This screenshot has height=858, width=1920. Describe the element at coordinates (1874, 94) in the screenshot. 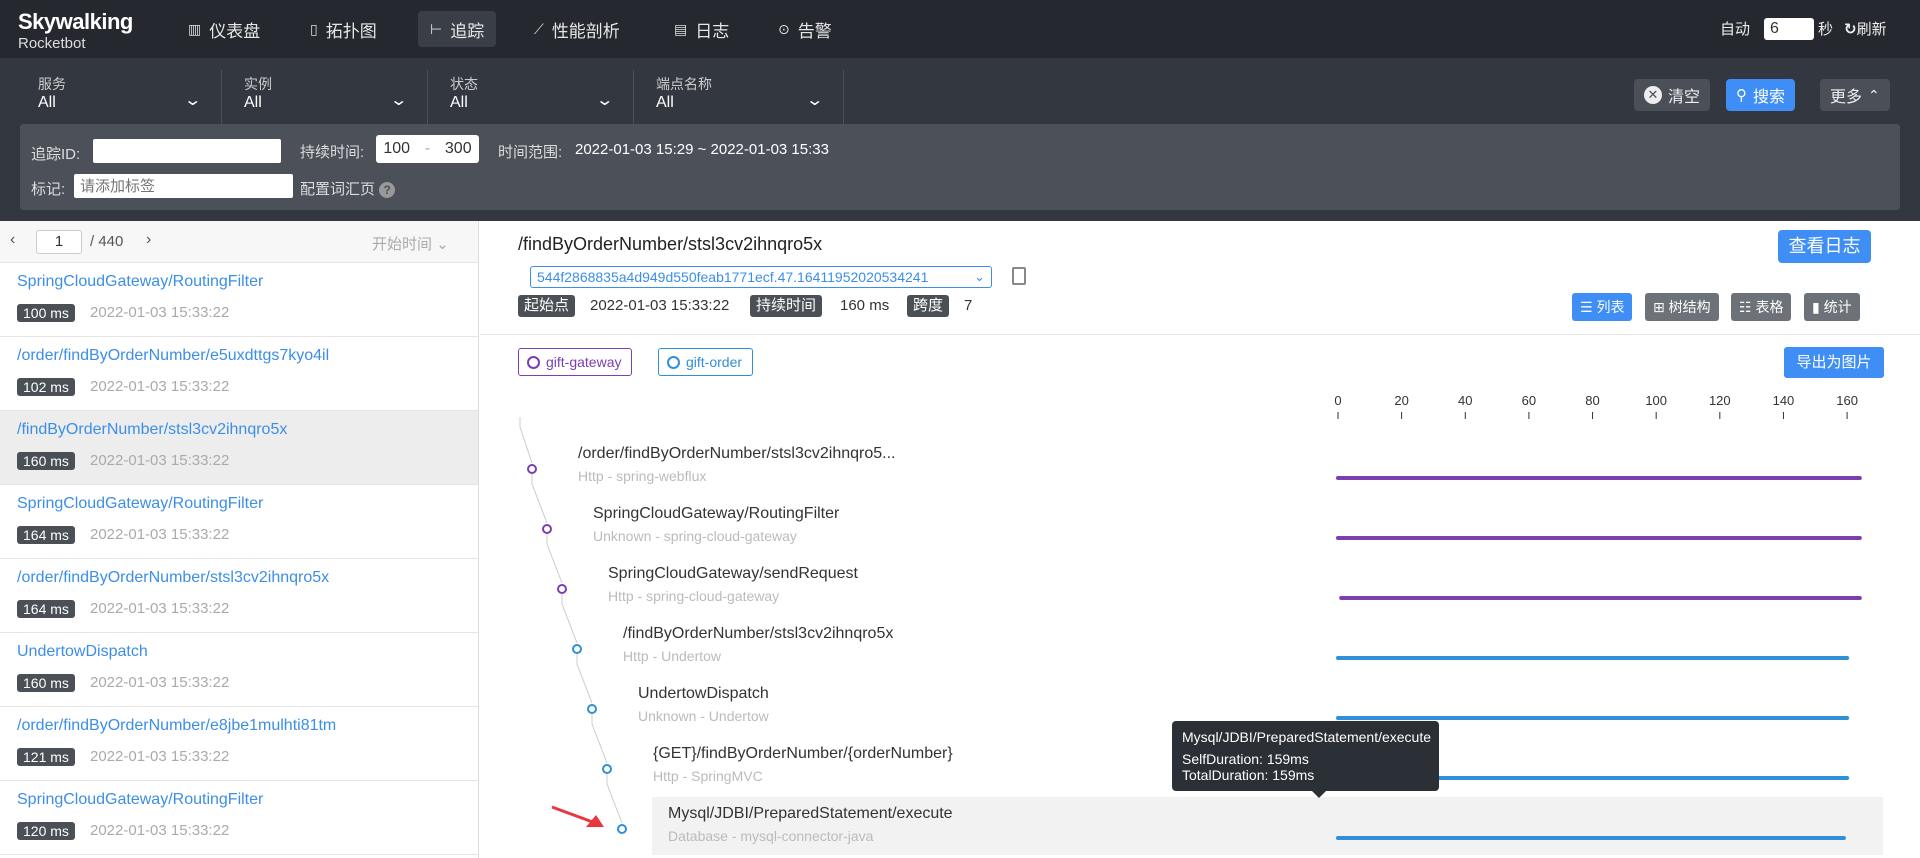

I see `chevron-up-icon: ⌃` at that location.